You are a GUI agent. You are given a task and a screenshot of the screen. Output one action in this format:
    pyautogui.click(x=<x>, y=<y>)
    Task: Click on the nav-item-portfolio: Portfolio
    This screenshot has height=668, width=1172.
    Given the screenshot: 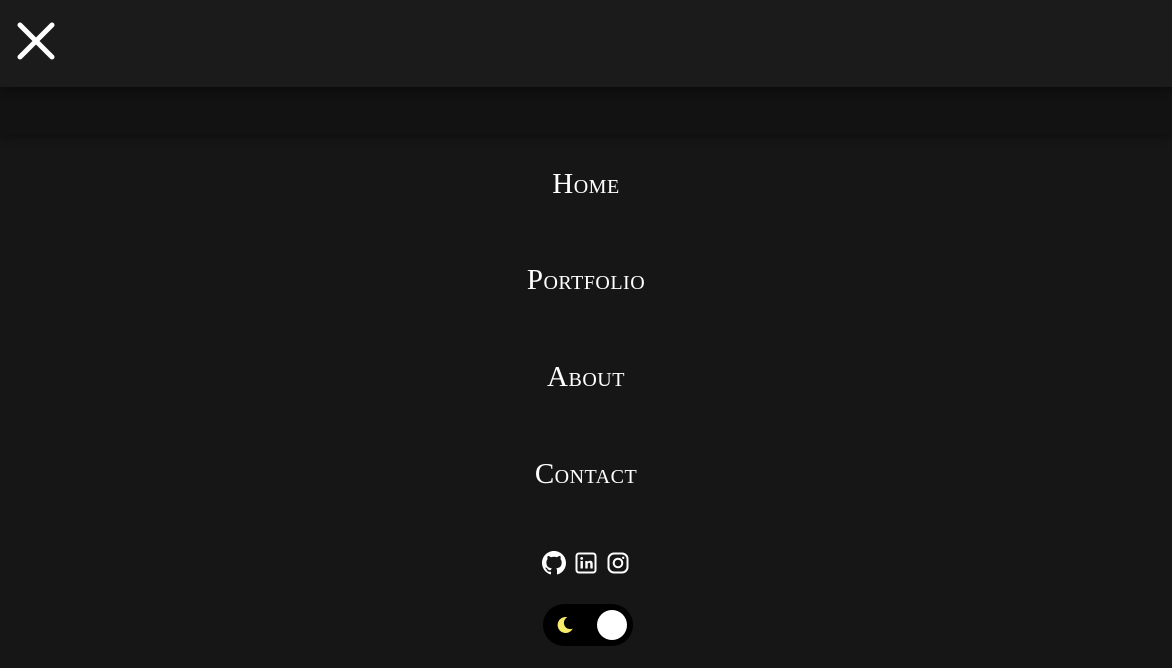 What is the action you would take?
    pyautogui.click(x=586, y=280)
    